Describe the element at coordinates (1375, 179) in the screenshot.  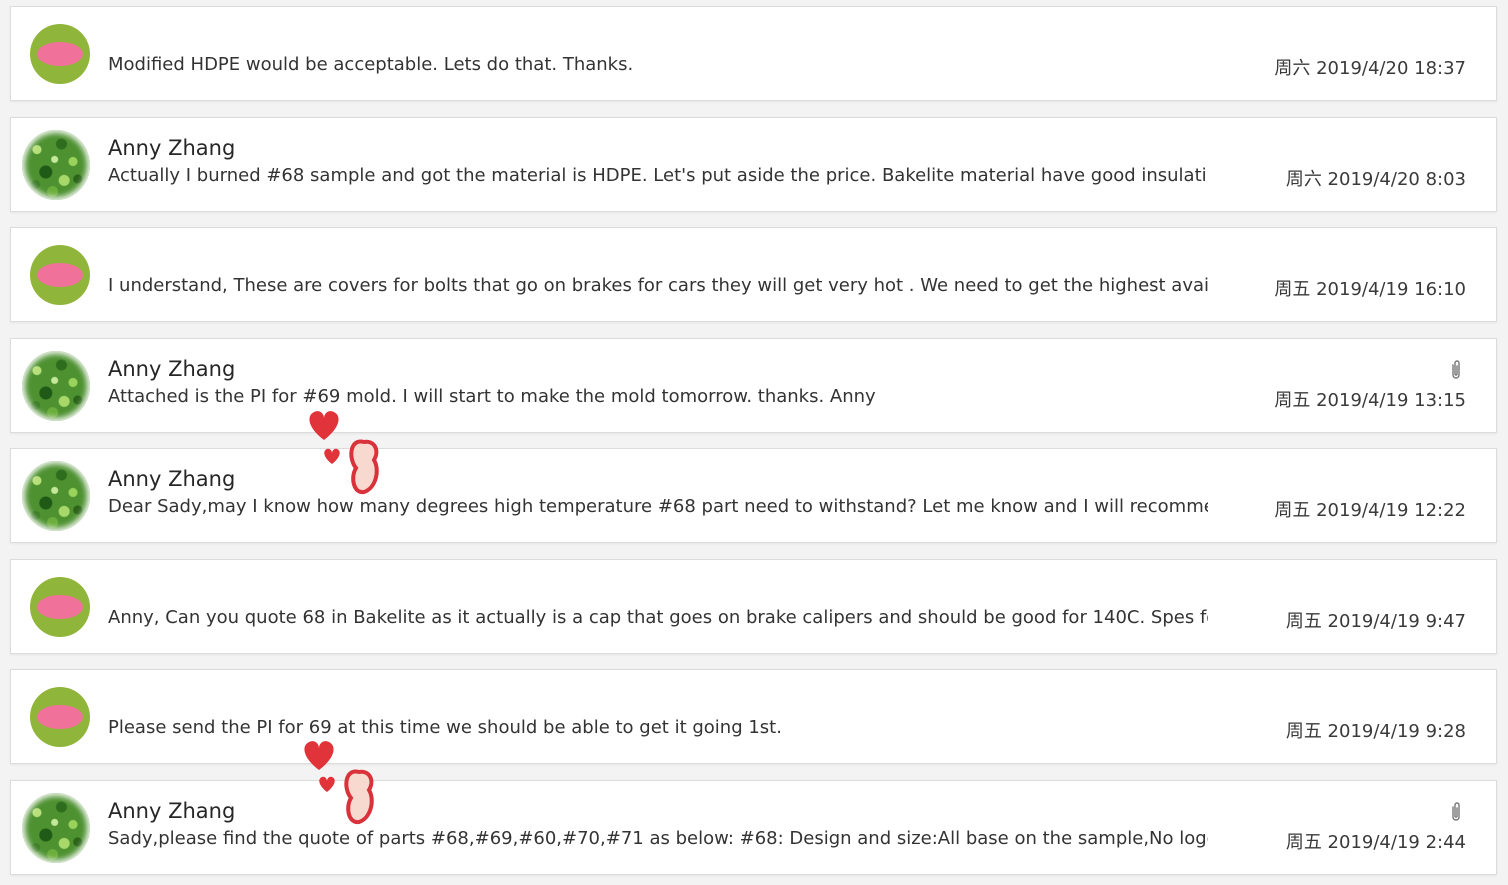
I see `message-date: 周六 2019/4/20 8:03` at that location.